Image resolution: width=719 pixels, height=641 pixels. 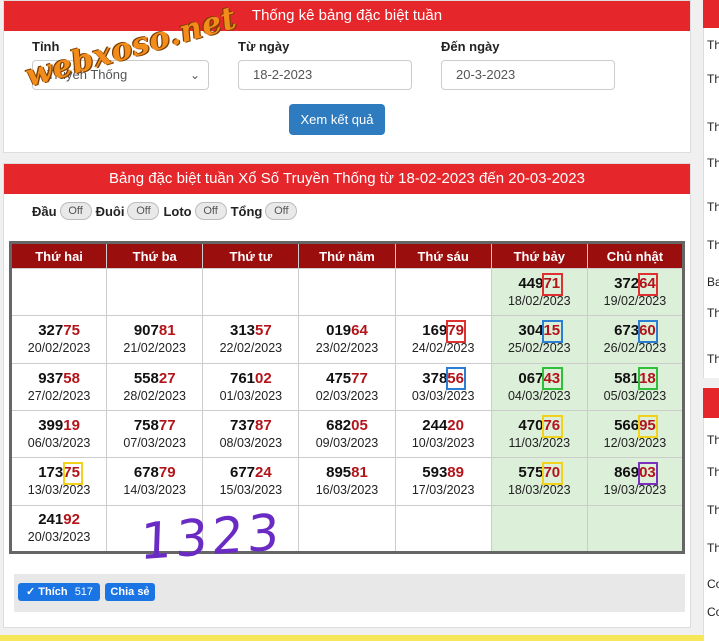 I want to click on number-prefix: 907, so click(x=146, y=331).